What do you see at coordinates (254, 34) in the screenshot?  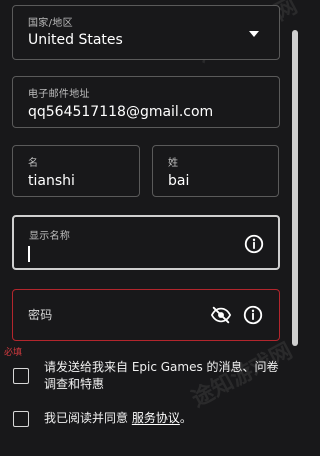 I see `chevron-down-icon` at bounding box center [254, 34].